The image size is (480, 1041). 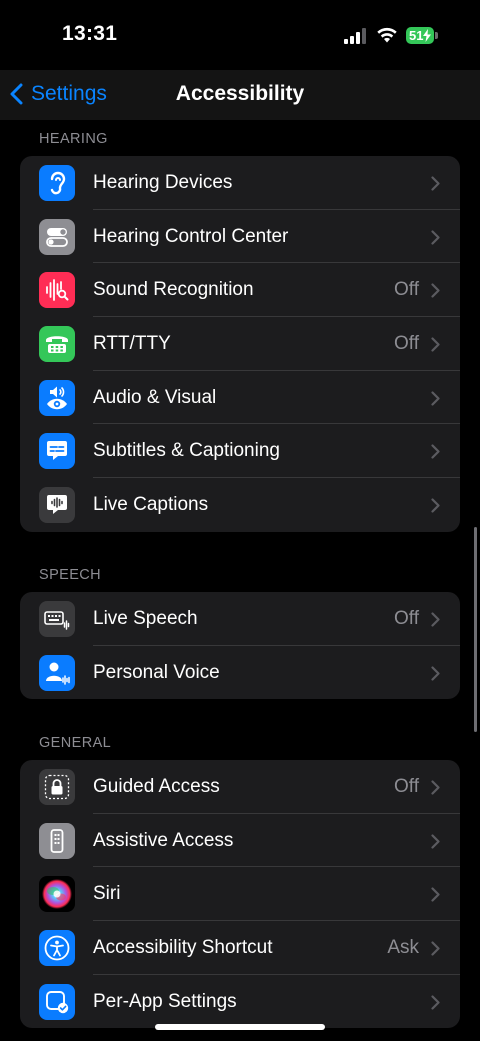 What do you see at coordinates (155, 397) in the screenshot?
I see `row-label: Audio & Visual` at bounding box center [155, 397].